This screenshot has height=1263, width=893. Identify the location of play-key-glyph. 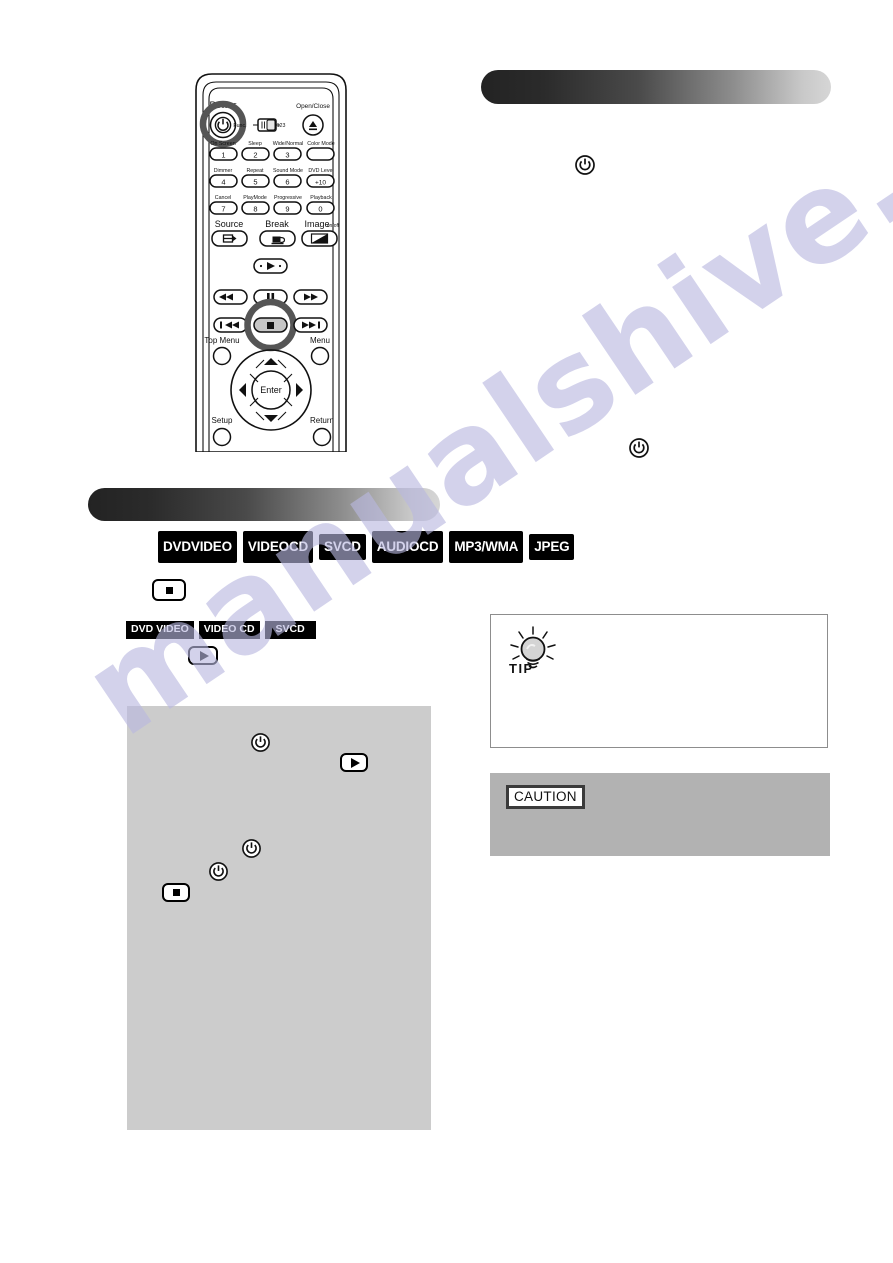
(203, 655).